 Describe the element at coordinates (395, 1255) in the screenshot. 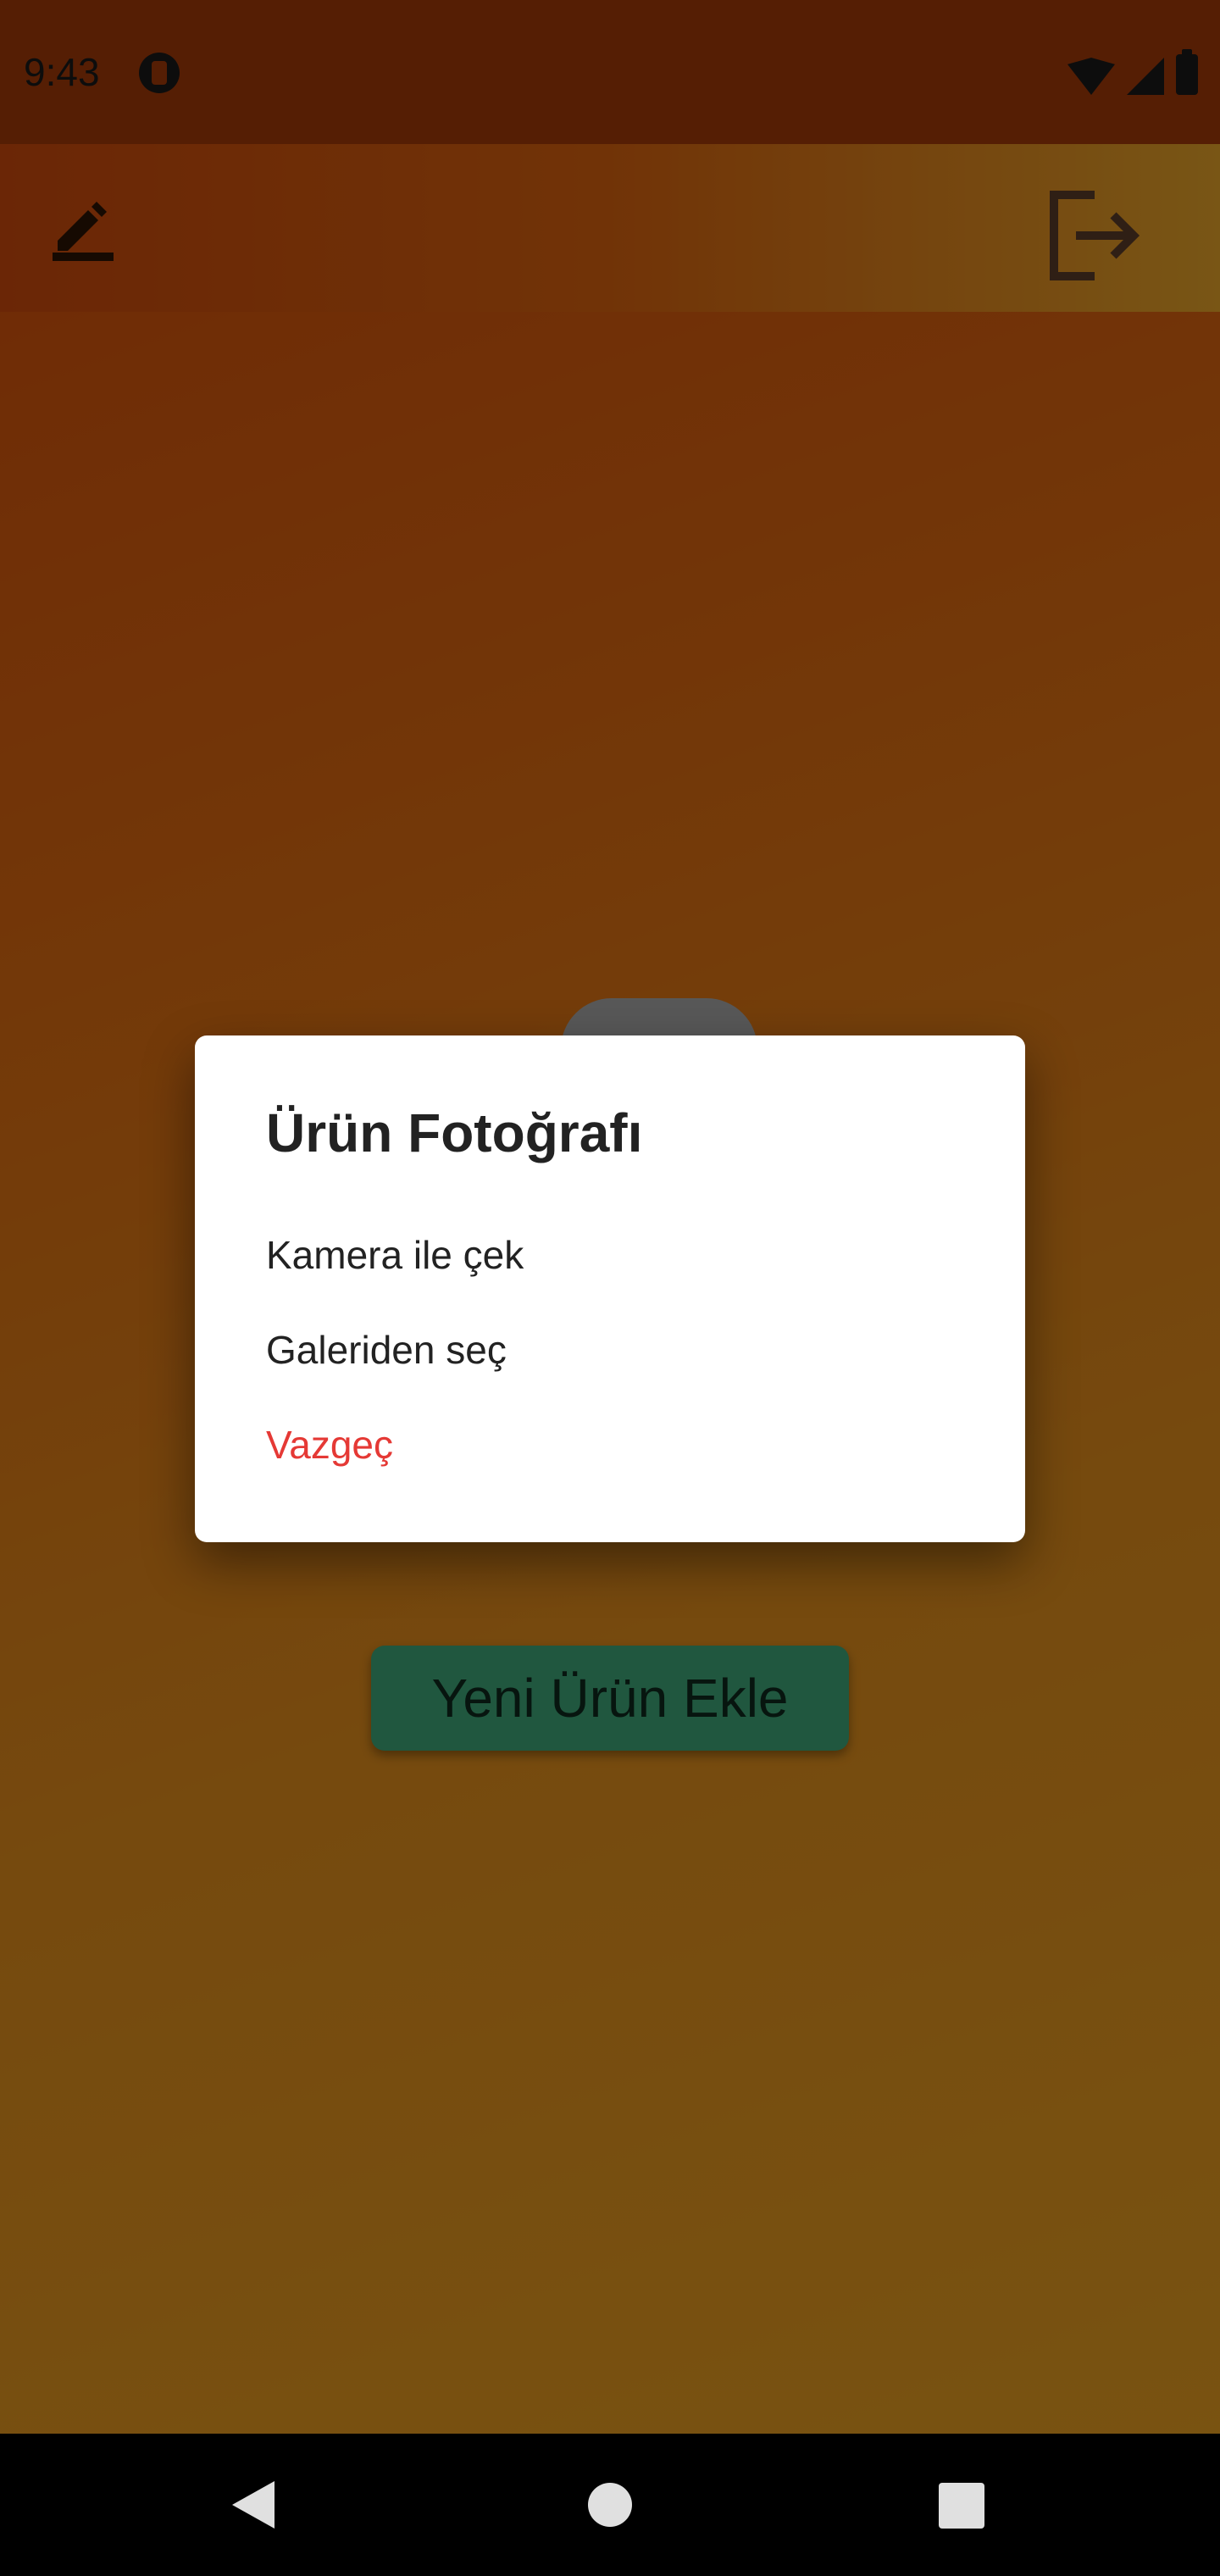

I see `take-photo-option: Kamera ile çek` at that location.